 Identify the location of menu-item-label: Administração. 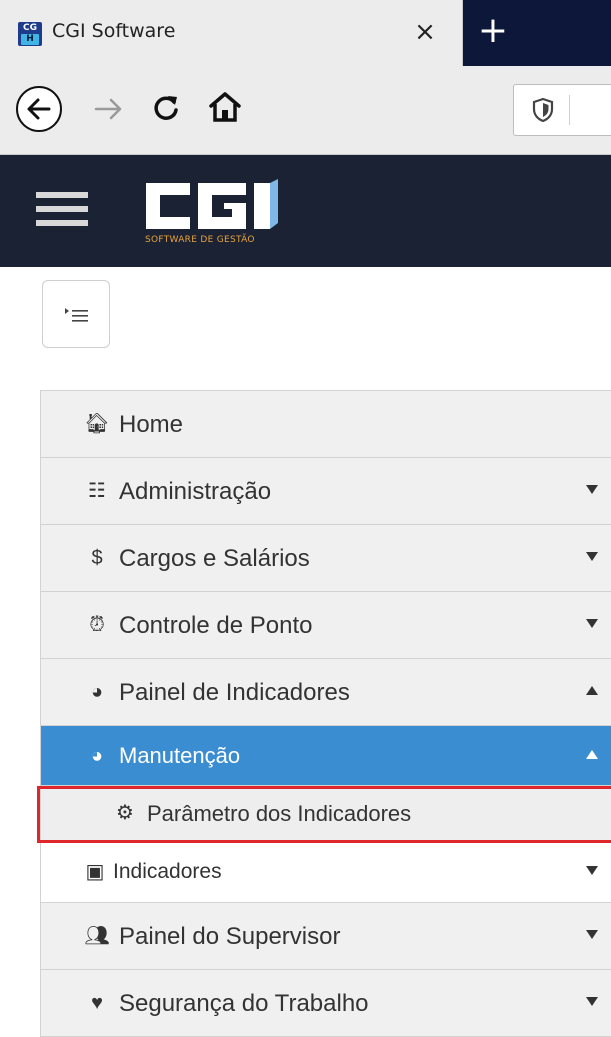
(195, 491).